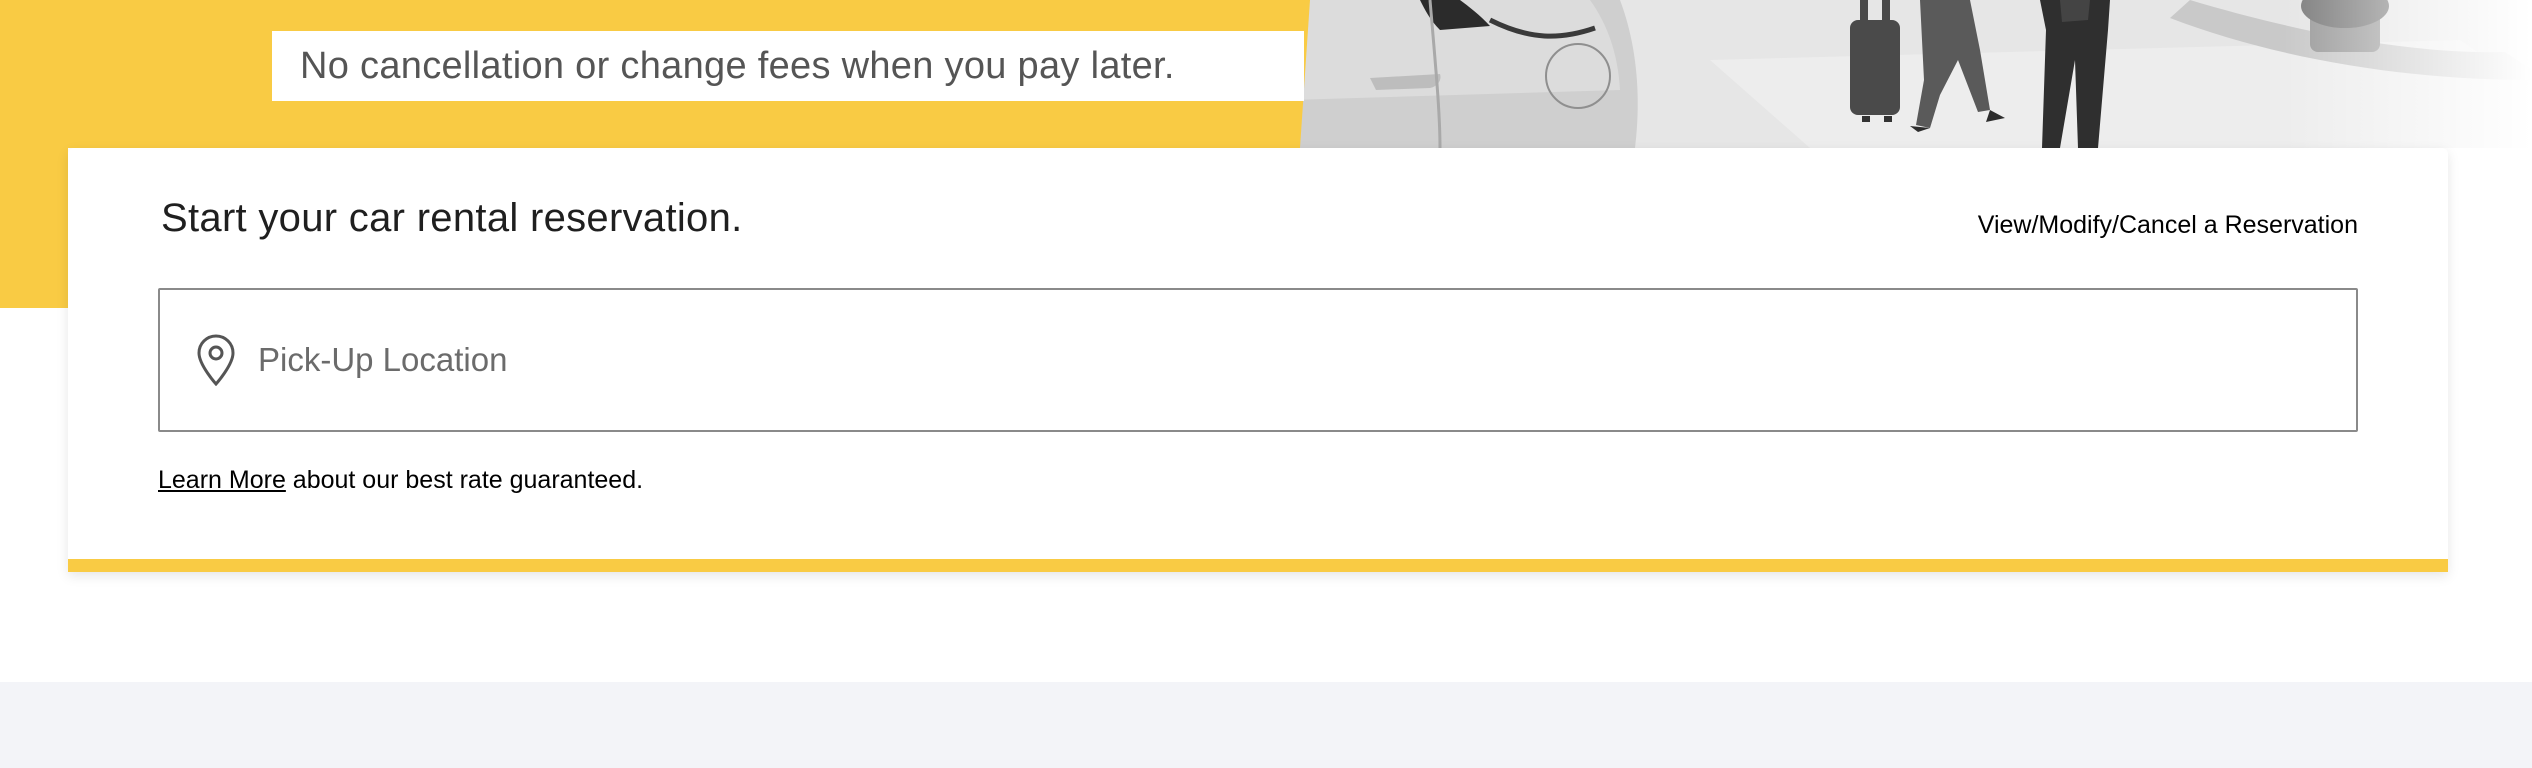 This screenshot has width=2532, height=768. Describe the element at coordinates (216, 360) in the screenshot. I see `map-pin-icon` at that location.